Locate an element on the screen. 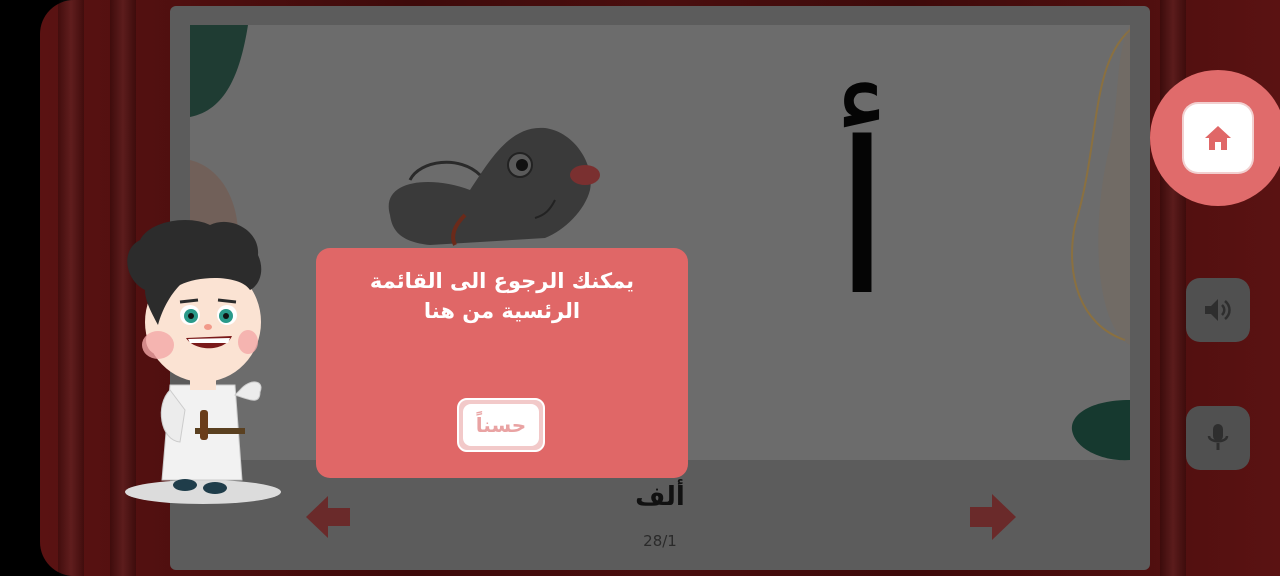 The width and height of the screenshot is (1280, 576). decor-blob-top-left is located at coordinates (219, 71).